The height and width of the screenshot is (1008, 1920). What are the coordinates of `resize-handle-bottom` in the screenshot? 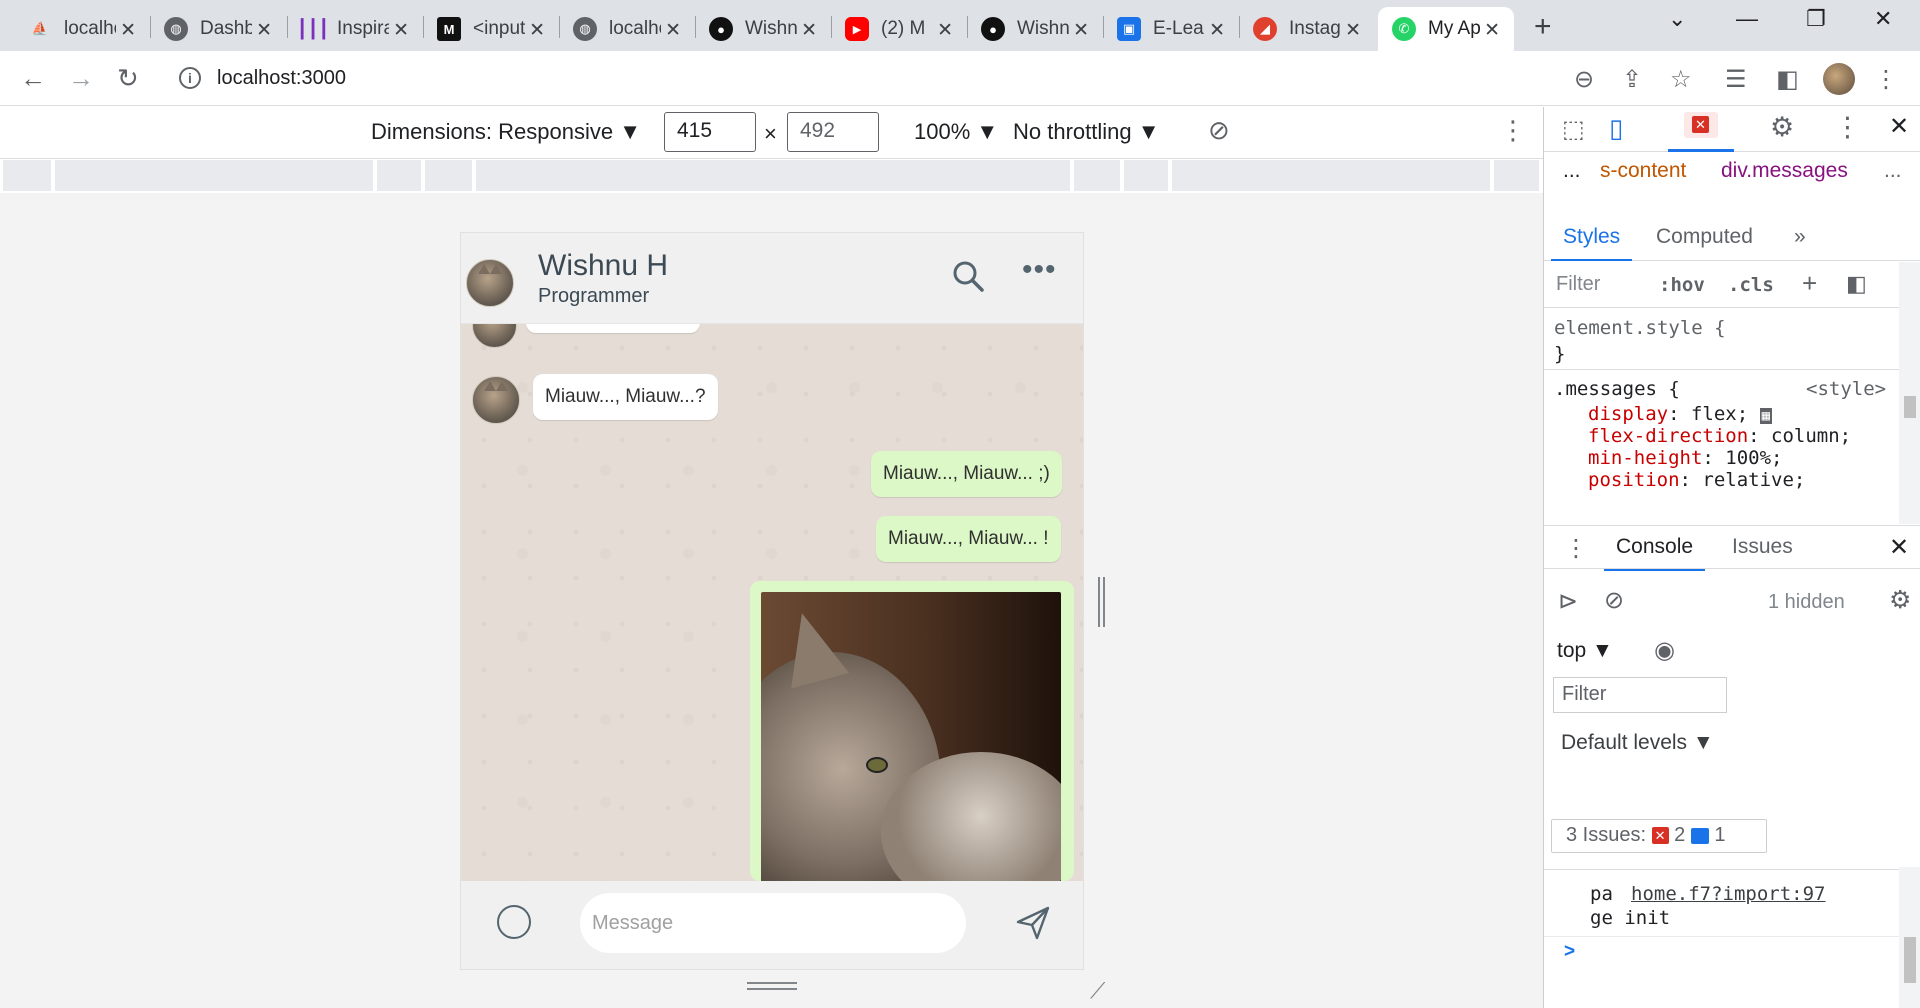 It's located at (772, 986).